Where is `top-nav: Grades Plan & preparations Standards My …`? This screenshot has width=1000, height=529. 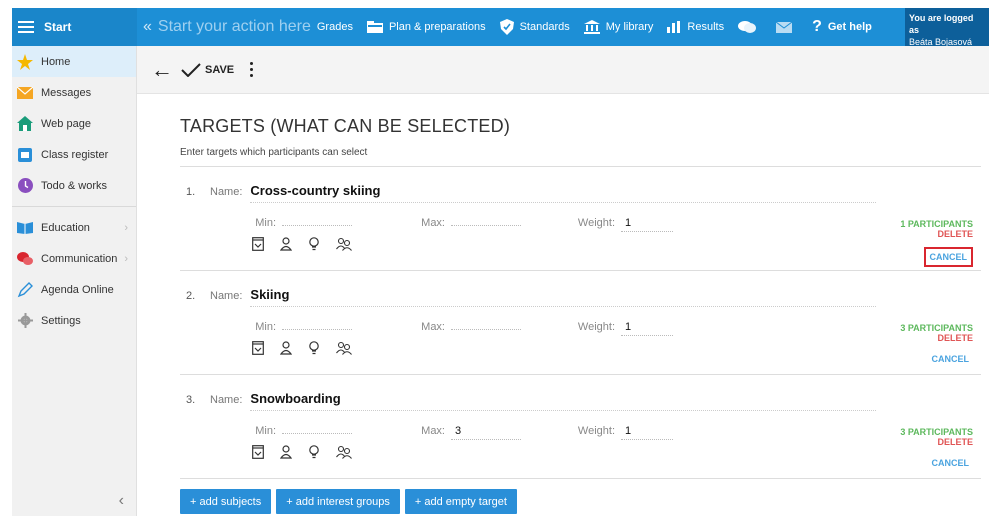 top-nav: Grades Plan & preparations Standards My … is located at coordinates (601, 27).